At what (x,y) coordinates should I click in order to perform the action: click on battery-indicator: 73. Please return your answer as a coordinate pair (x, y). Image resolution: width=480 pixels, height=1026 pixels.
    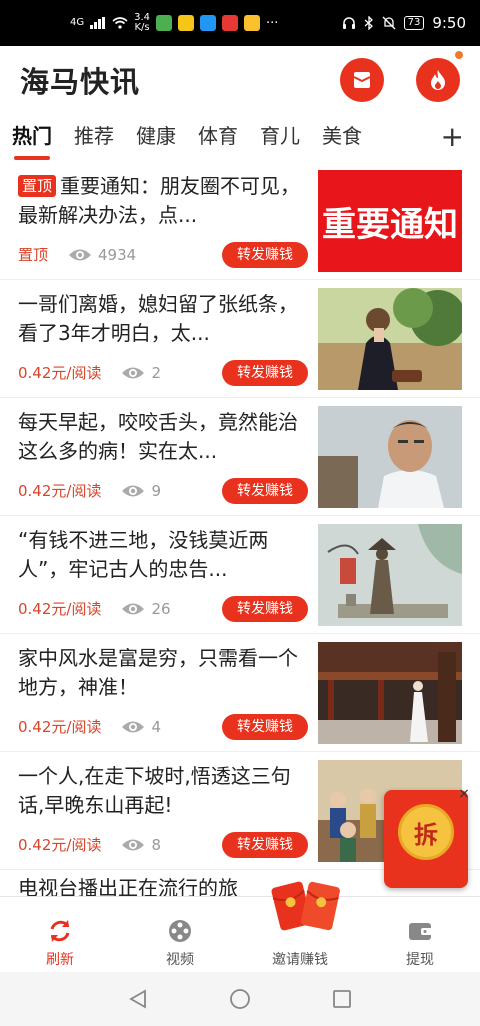
    Looking at the image, I should click on (414, 23).